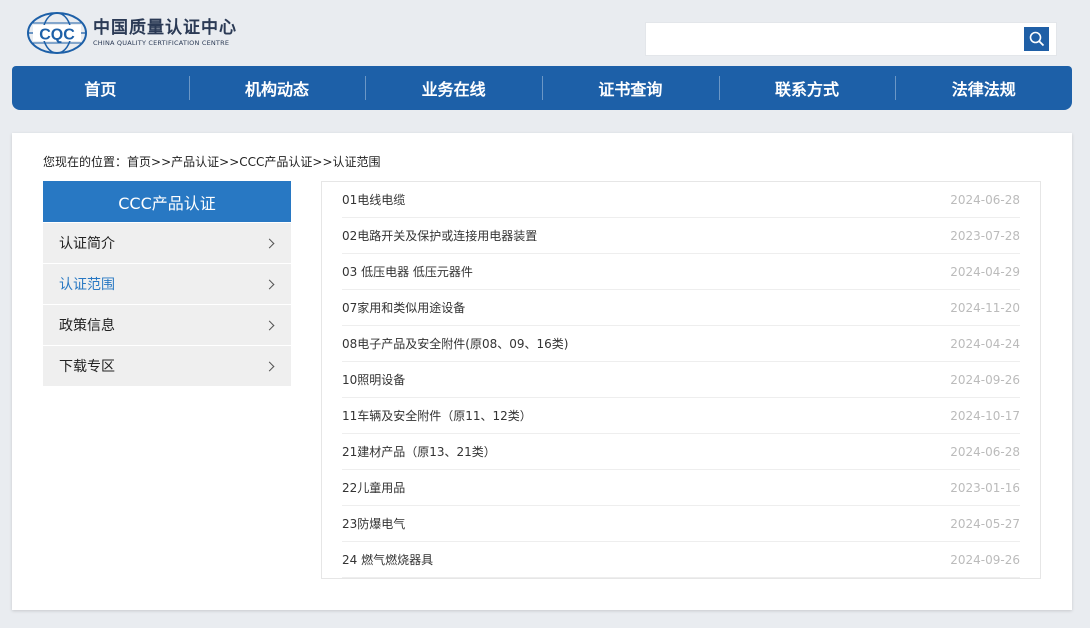 The image size is (1090, 628). Describe the element at coordinates (681, 452) in the screenshot. I see `list-item: 21建材产品（原13、21类） 2024-06-28` at that location.